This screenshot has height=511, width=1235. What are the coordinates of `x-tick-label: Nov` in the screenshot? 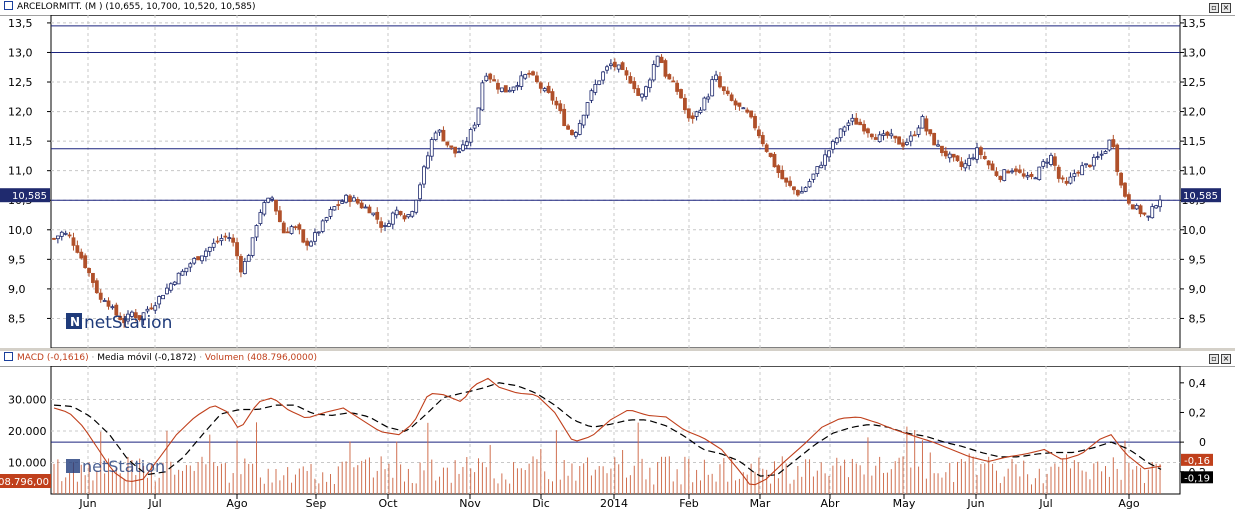 It's located at (470, 503).